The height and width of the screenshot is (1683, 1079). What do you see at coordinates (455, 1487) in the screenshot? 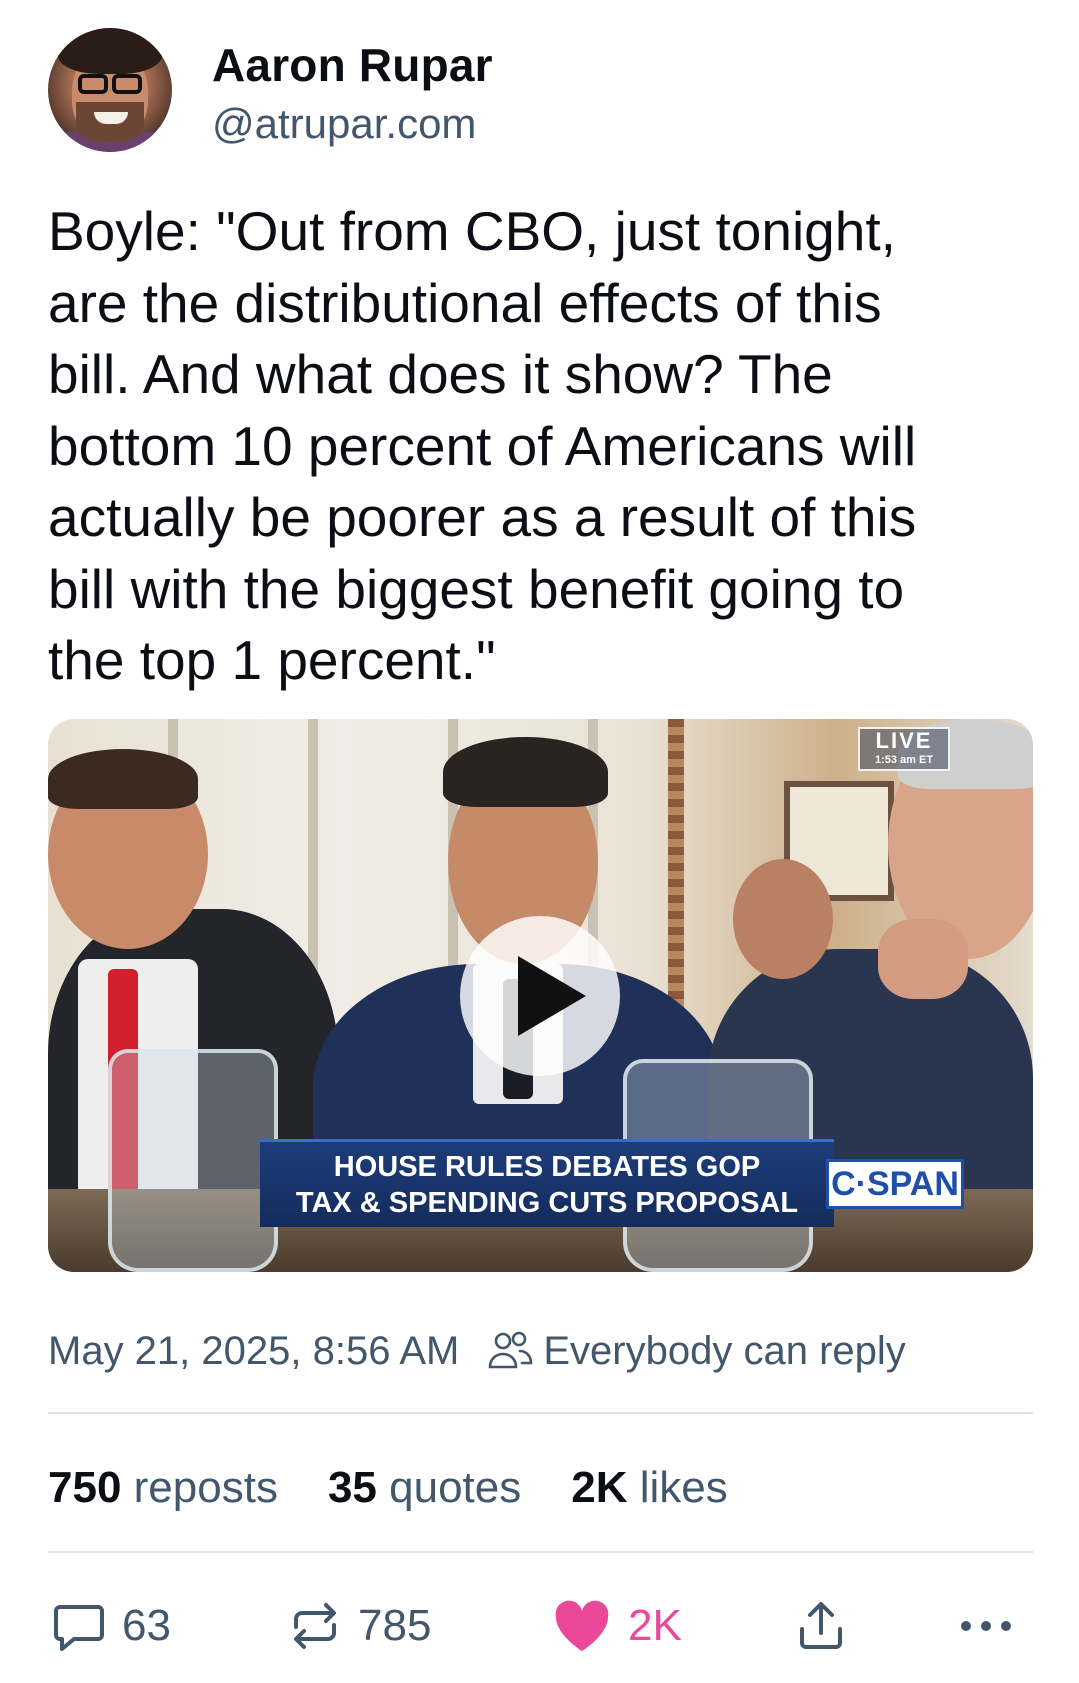
I see `quotes-label: quotes` at bounding box center [455, 1487].